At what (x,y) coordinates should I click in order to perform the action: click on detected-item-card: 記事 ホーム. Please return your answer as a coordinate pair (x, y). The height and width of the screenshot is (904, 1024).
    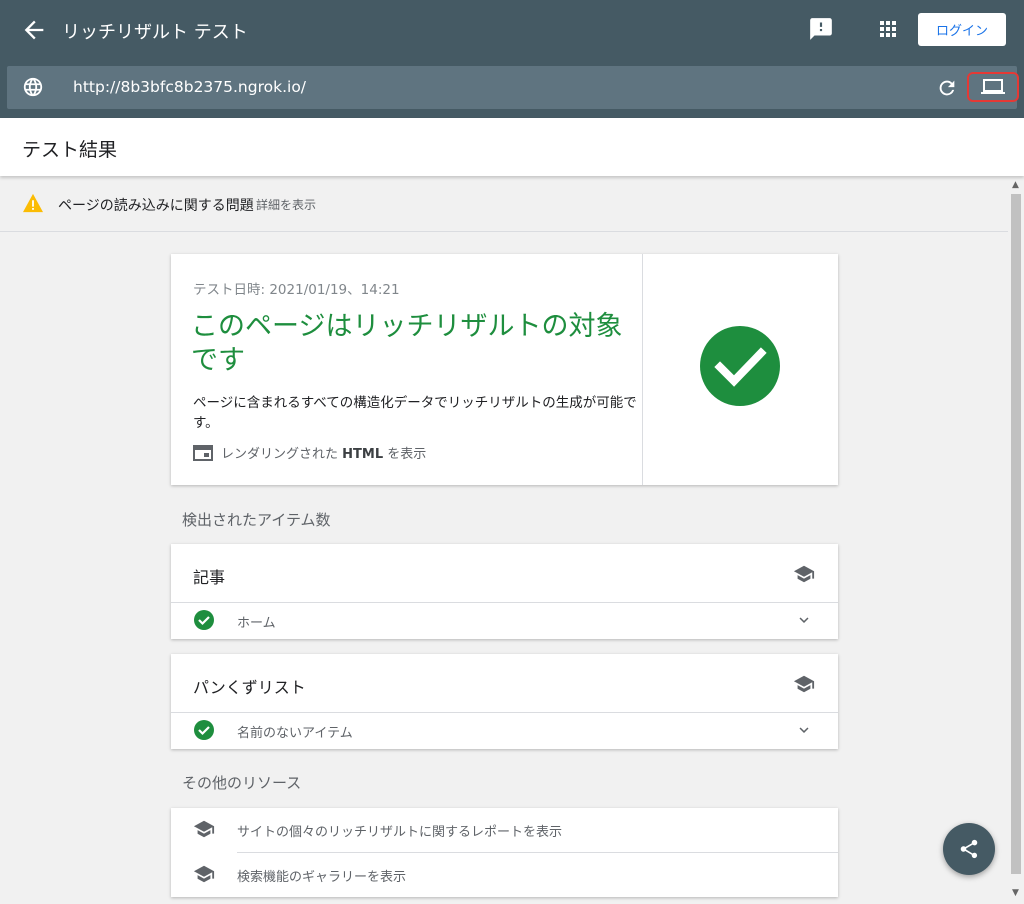
    Looking at the image, I should click on (504, 591).